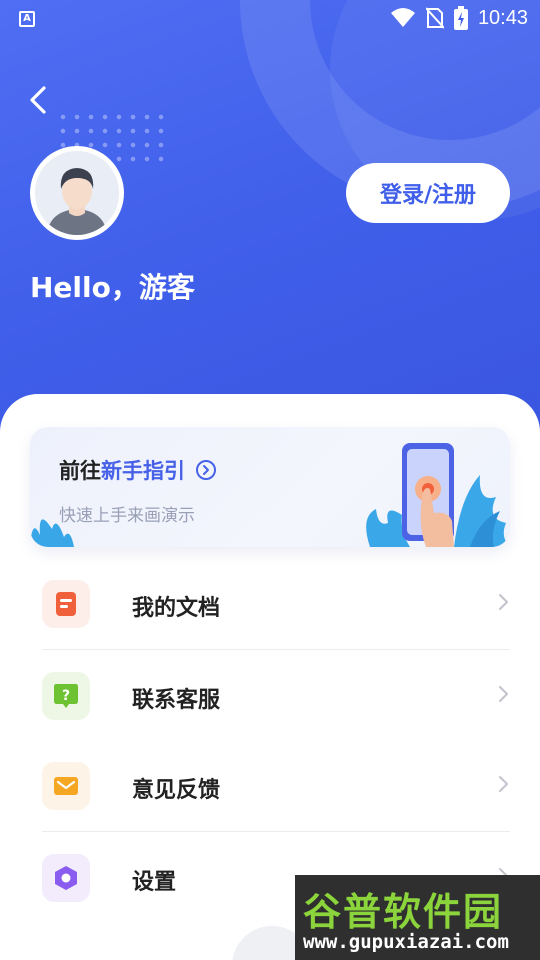 The width and height of the screenshot is (540, 960). I want to click on login-register-button: 登录/注册, so click(428, 193).